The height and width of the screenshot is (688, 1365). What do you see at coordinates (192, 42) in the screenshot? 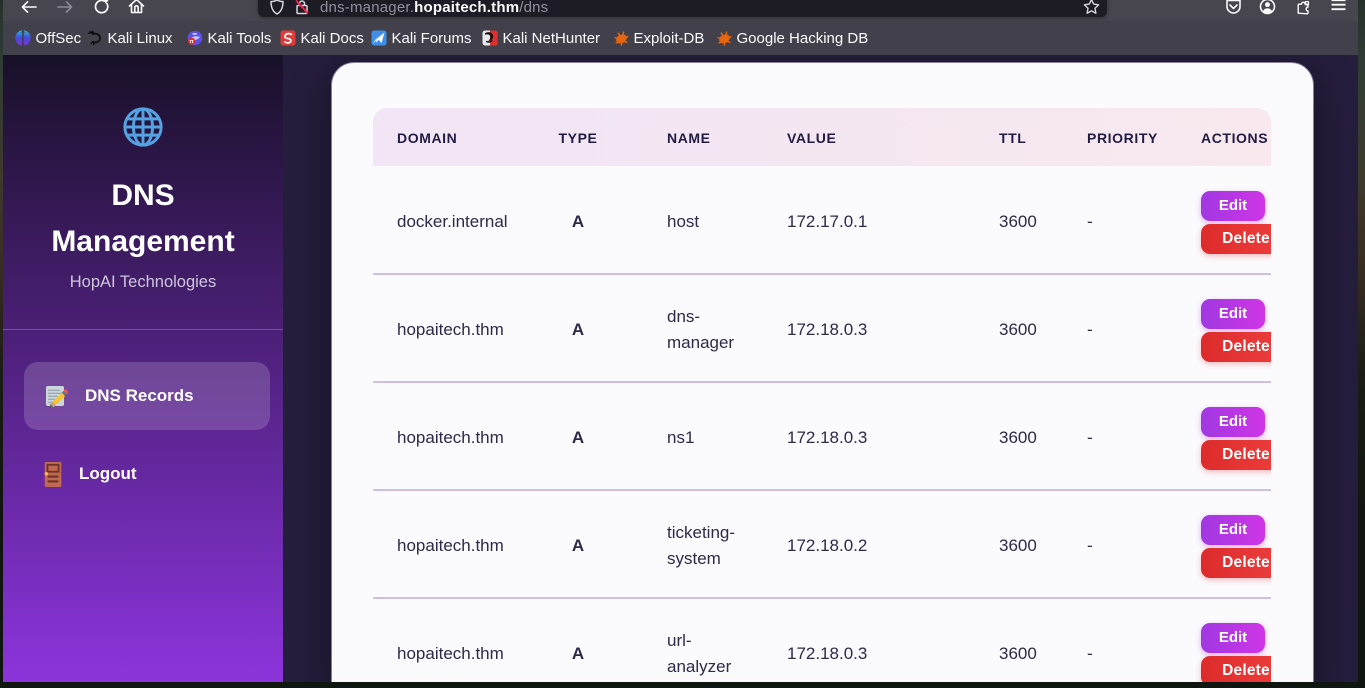
I see `svg-text: π` at bounding box center [192, 42].